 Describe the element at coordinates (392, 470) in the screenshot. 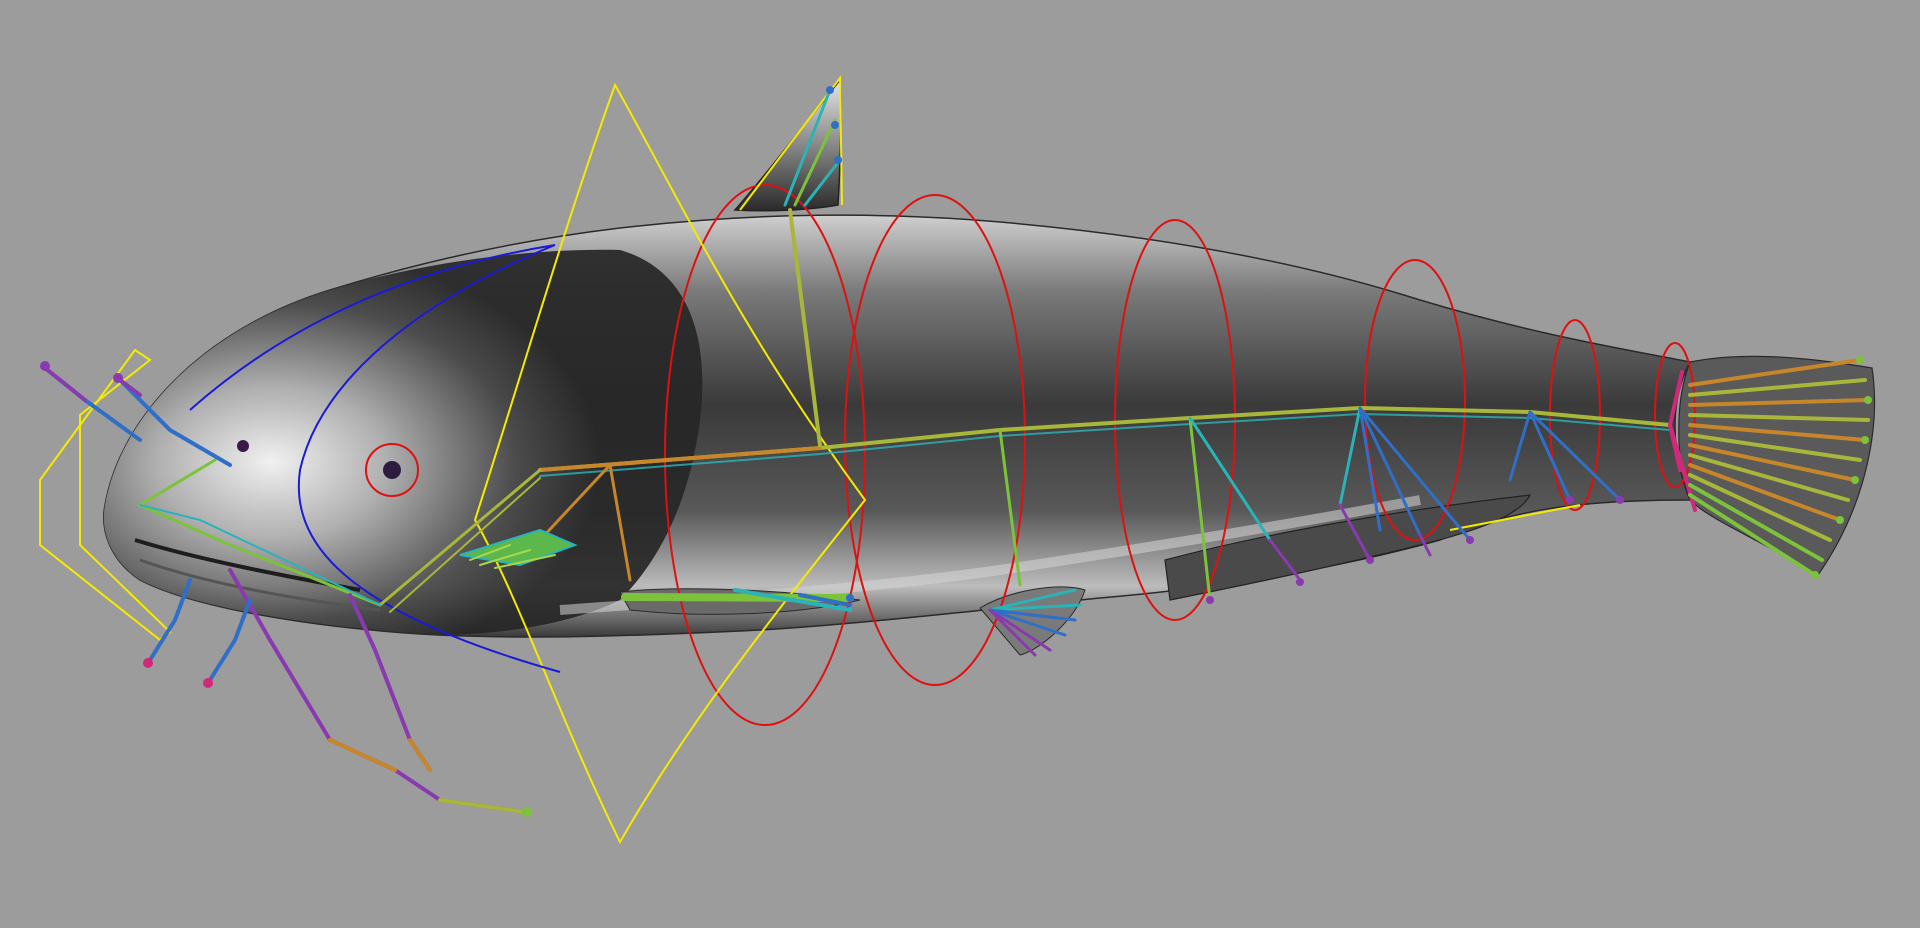

I see `eye` at that location.